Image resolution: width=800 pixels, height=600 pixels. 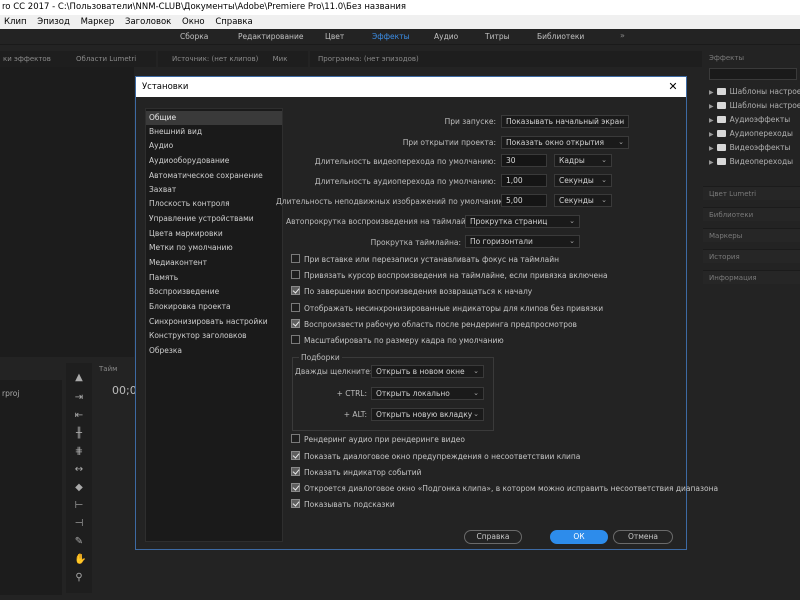 What do you see at coordinates (583, 180) in the screenshot?
I see `audio-transition-unit-dropdown: Секунды ⌄` at bounding box center [583, 180].